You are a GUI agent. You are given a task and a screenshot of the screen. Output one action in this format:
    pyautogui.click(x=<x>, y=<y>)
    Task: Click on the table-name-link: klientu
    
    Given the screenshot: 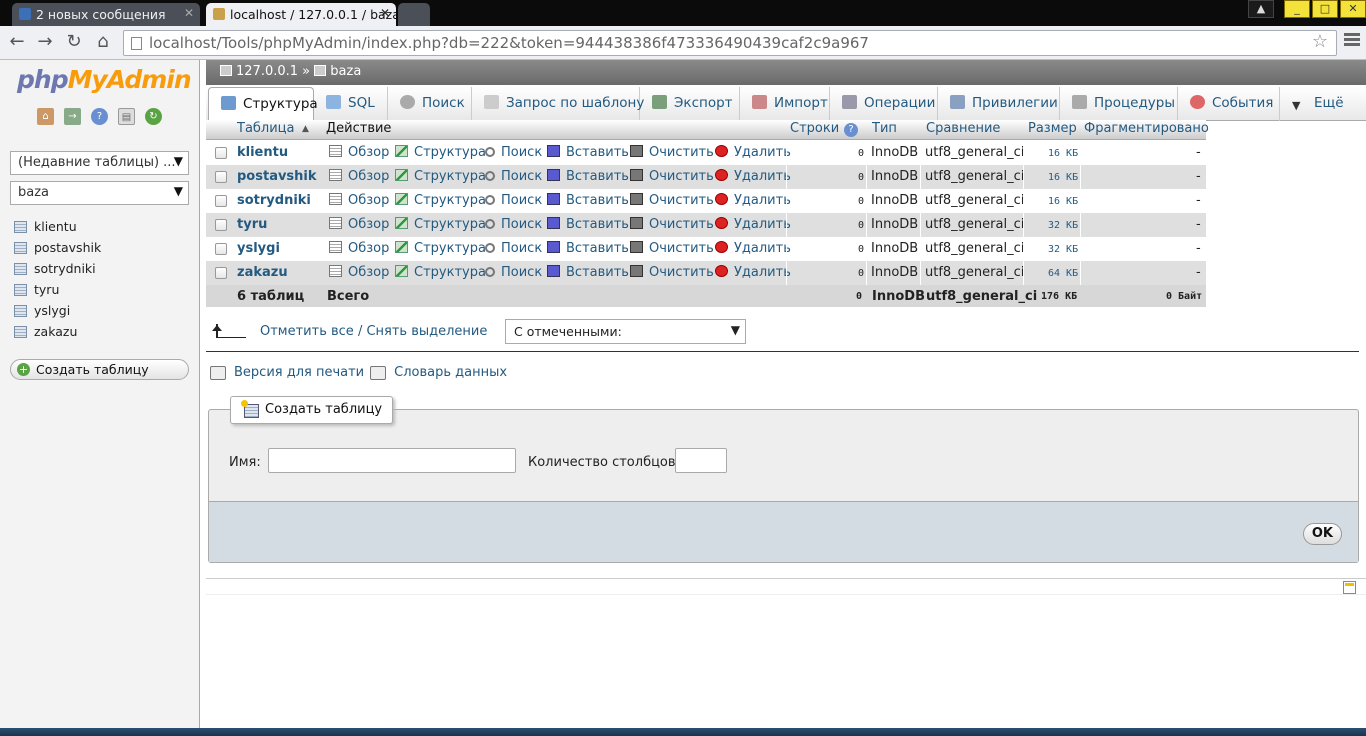 What is the action you would take?
    pyautogui.click(x=262, y=152)
    